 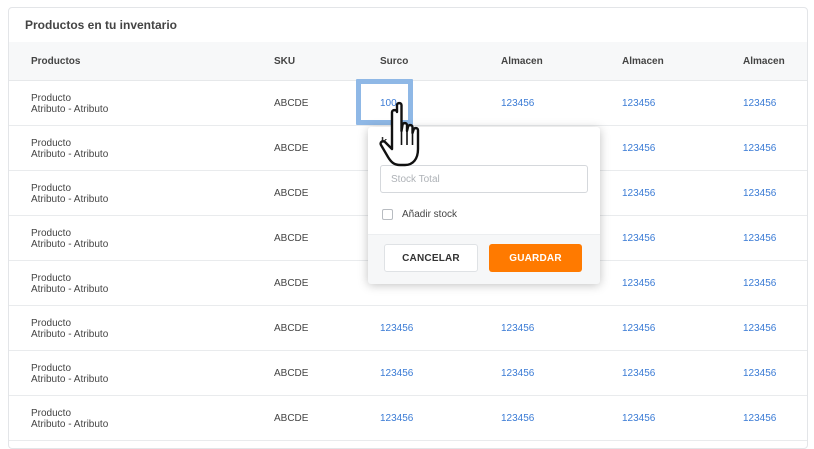 What do you see at coordinates (387, 214) in the screenshot?
I see `add-stock-checkbox` at bounding box center [387, 214].